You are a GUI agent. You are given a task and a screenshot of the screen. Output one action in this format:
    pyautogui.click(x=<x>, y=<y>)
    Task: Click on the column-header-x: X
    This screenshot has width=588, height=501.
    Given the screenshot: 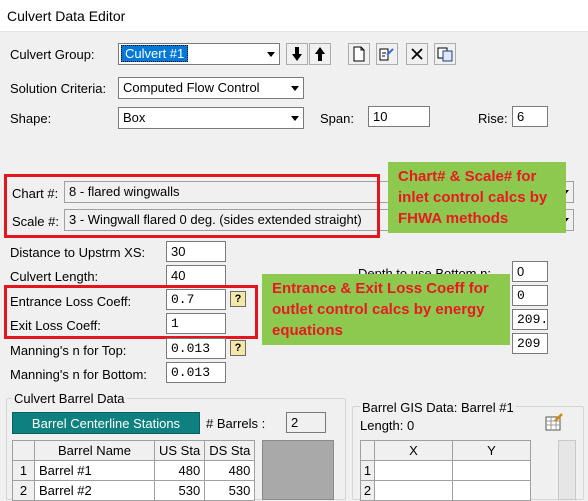 What is the action you would take?
    pyautogui.click(x=413, y=450)
    